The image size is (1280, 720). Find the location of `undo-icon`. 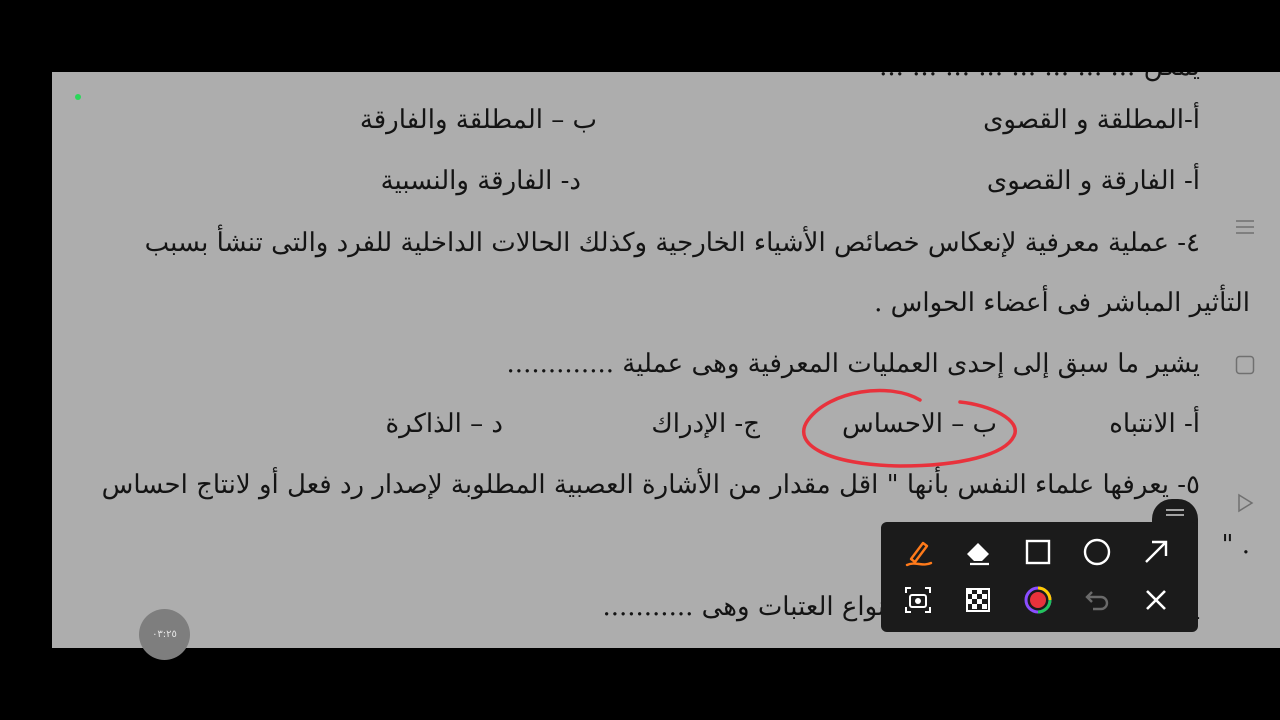

undo-icon is located at coordinates (1097, 600).